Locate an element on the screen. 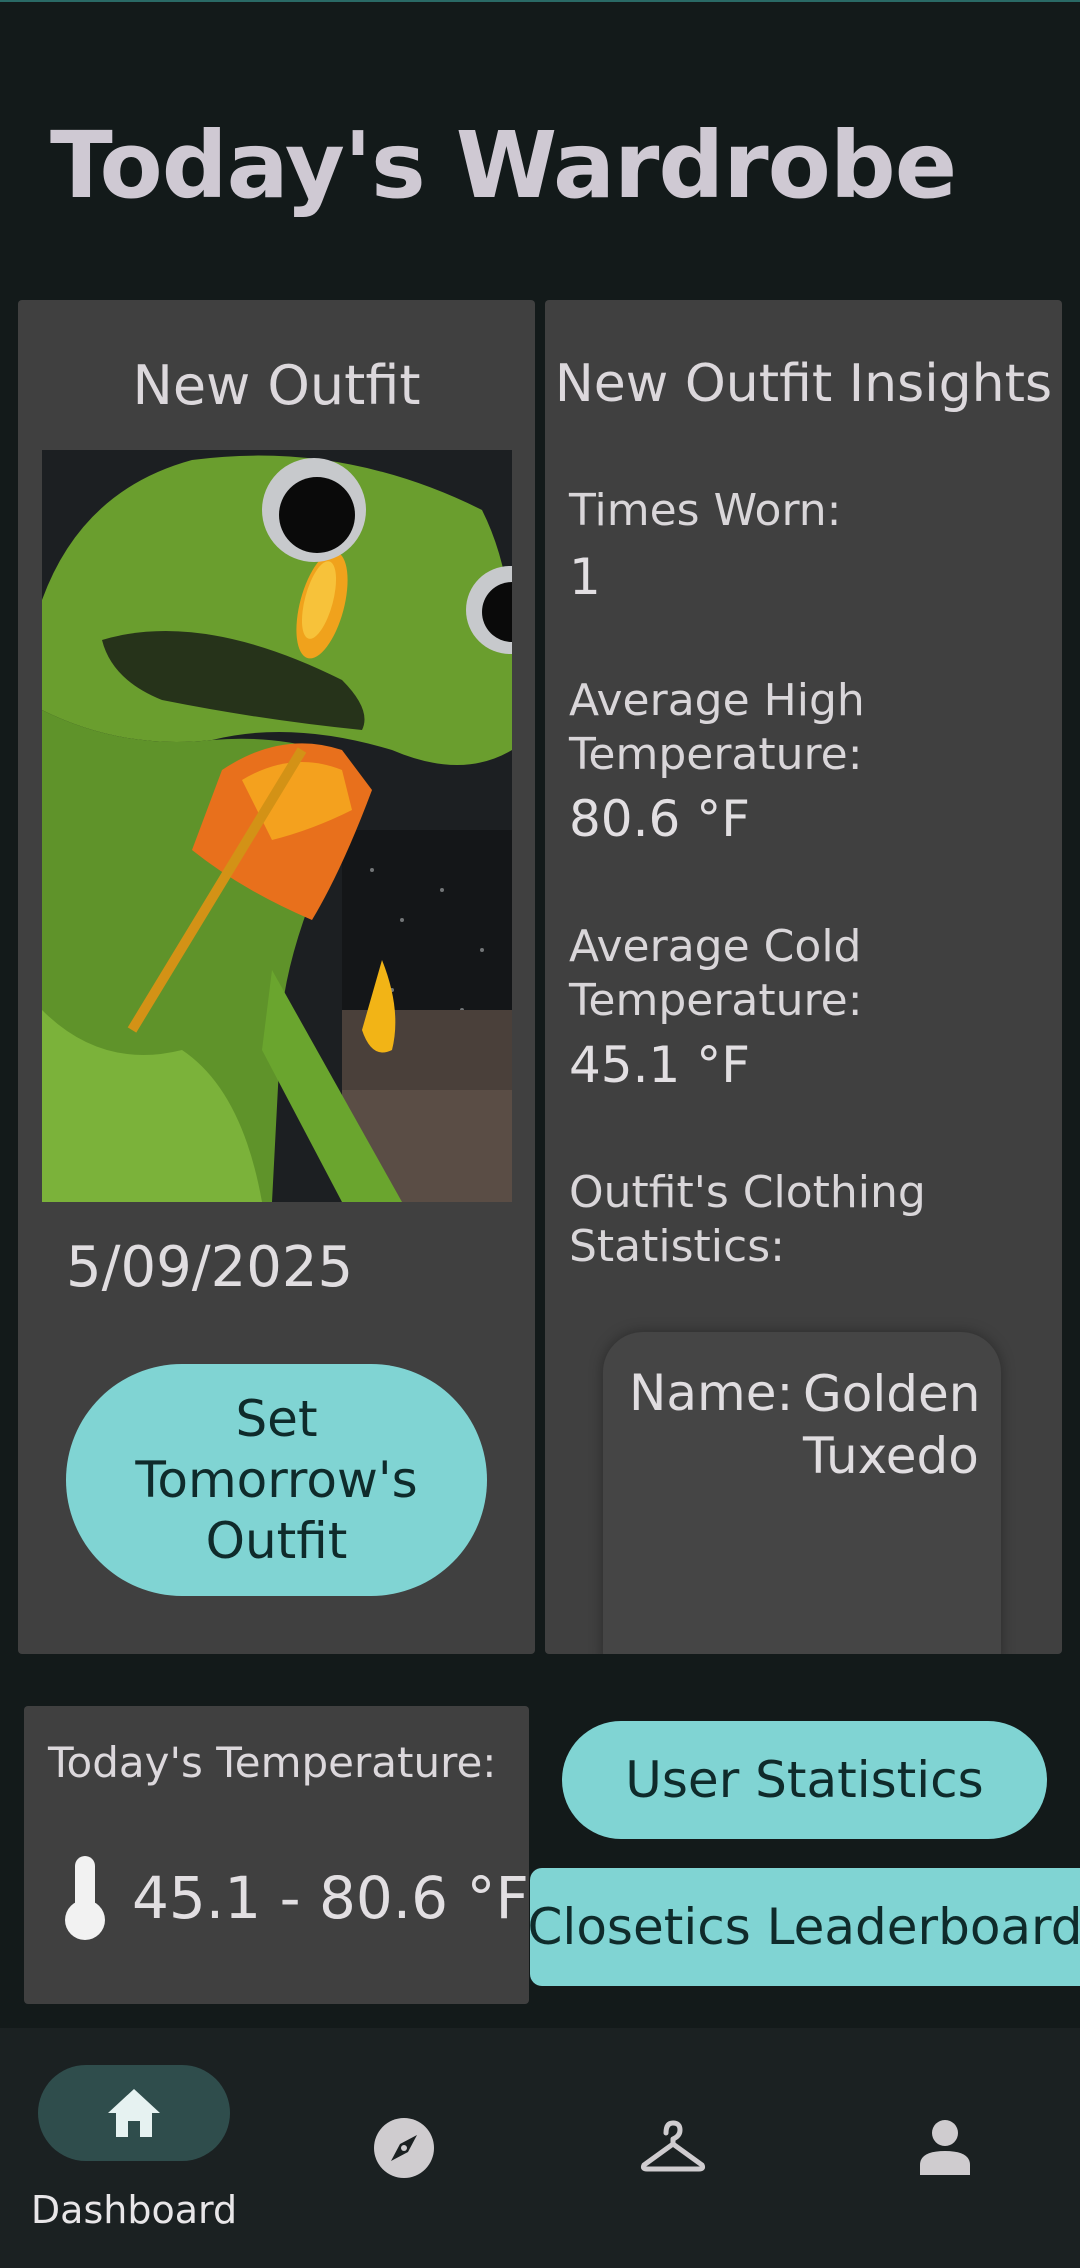 The height and width of the screenshot is (2268, 1080). closetics-leaderboard-button: Closetics Leaderboard is located at coordinates (804, 1927).